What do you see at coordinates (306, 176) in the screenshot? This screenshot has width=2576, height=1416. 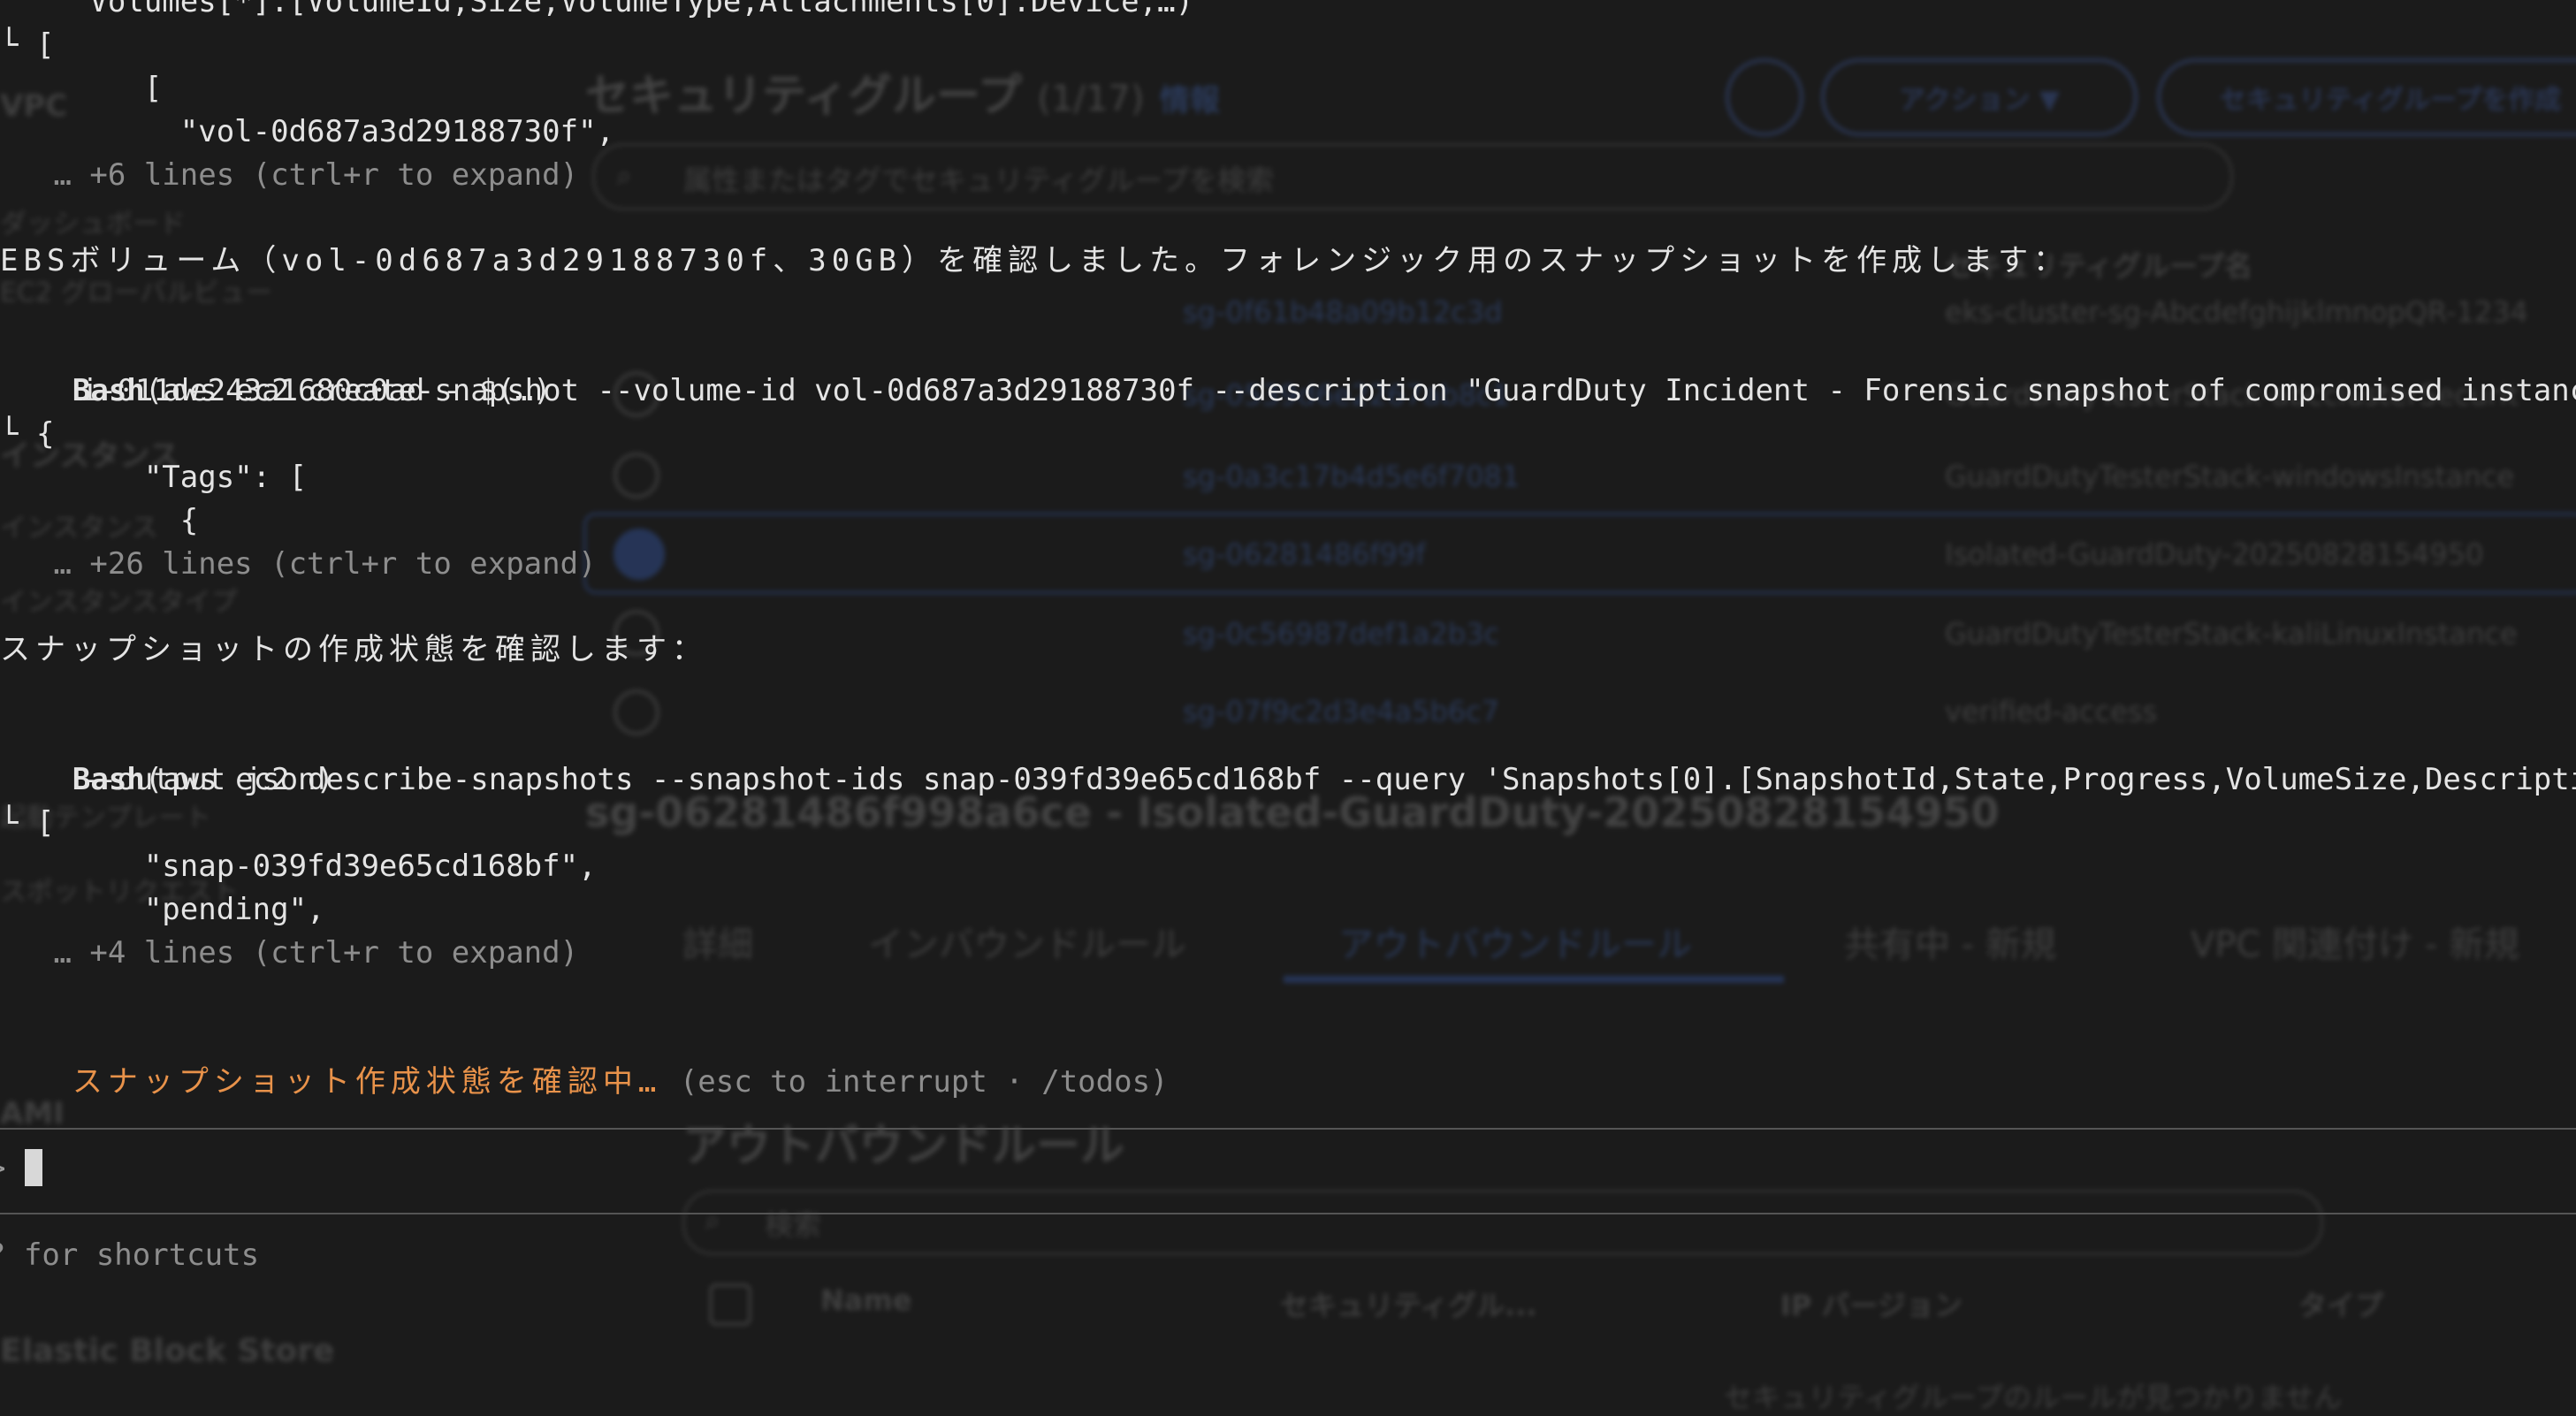 I see `collapsed-output-hint: … +6 lines (ctrl+r to expand)` at bounding box center [306, 176].